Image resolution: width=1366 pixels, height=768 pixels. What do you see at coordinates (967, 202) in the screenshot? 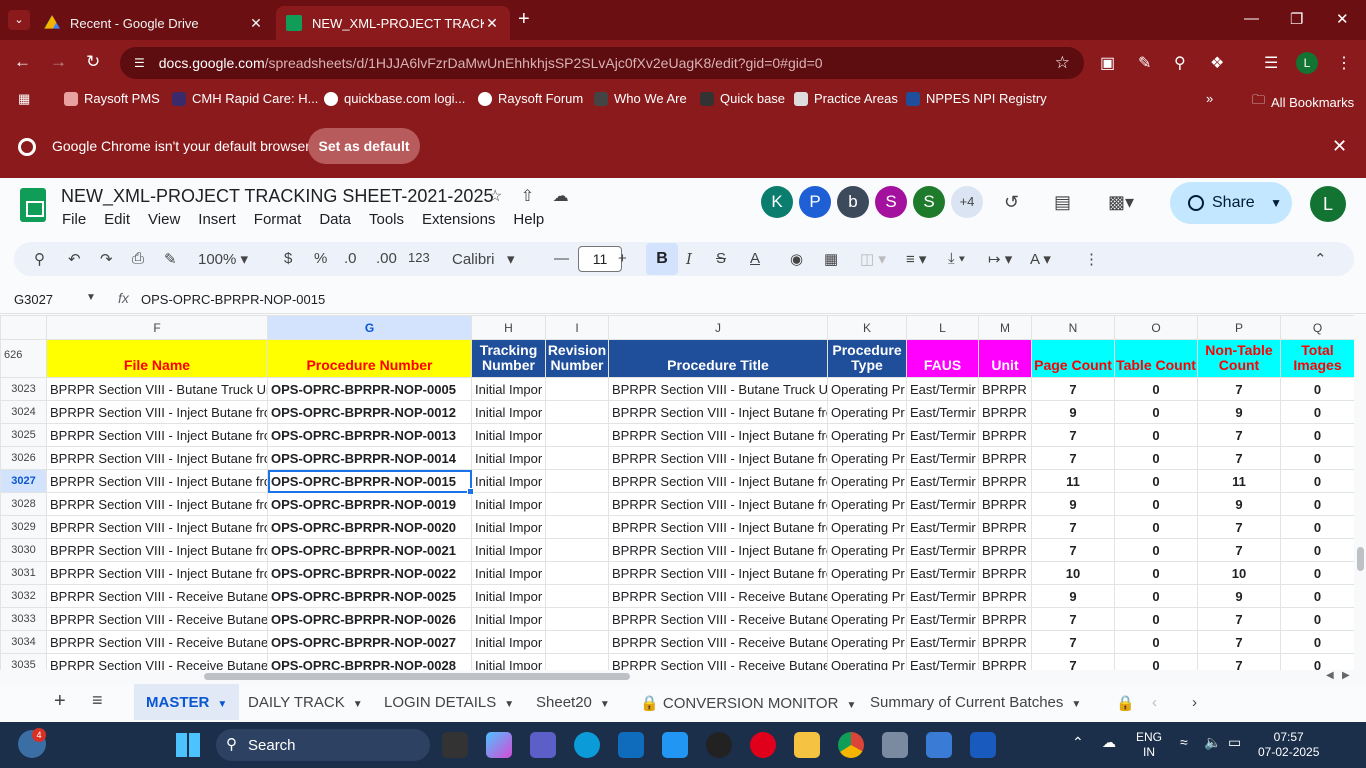
I see `more-collaborators-badge: +4` at bounding box center [967, 202].